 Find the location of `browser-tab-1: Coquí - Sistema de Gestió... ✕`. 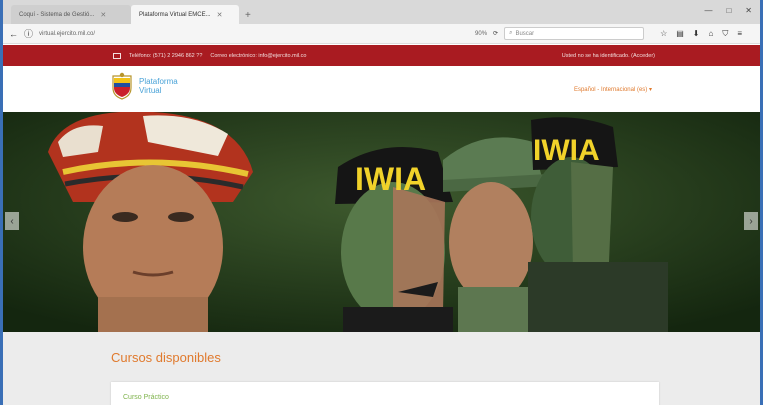

browser-tab-1: Coquí - Sistema de Gestió... ✕ is located at coordinates (71, 14).